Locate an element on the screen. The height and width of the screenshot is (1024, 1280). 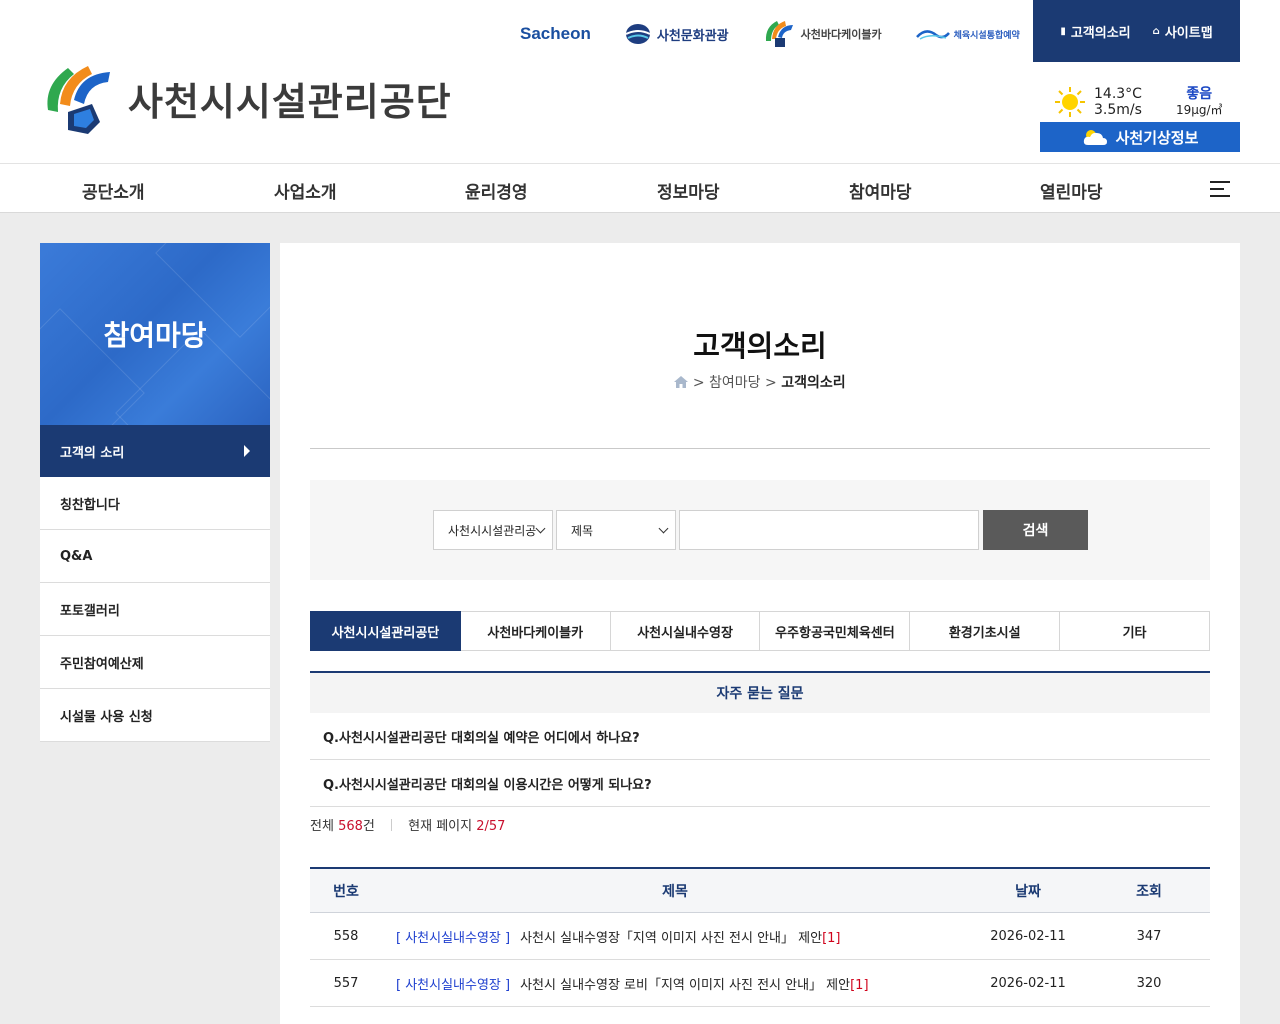
breadcrumb-current: 고객의소리 is located at coordinates (813, 383).